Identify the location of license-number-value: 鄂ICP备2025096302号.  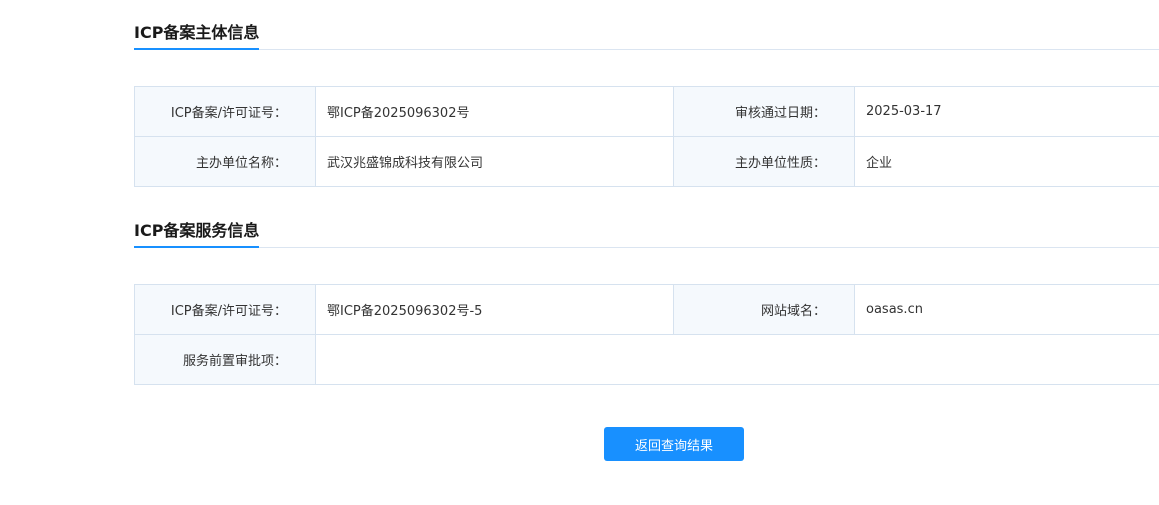
(494, 111).